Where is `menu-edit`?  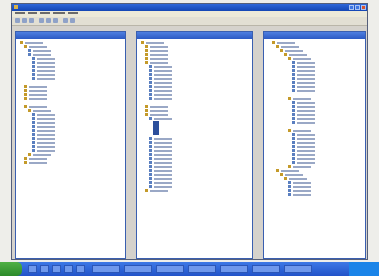
menu-edit is located at coordinates (32, 13).